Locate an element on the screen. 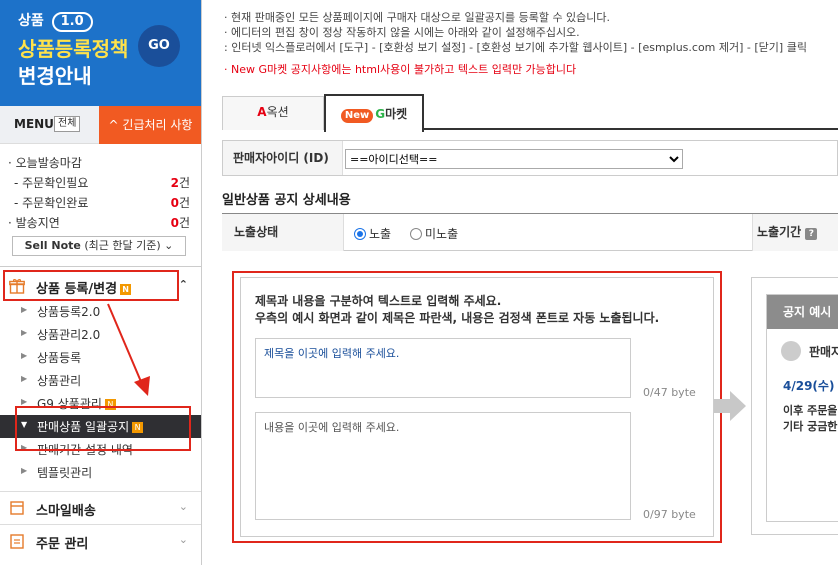  notice-preview: 공지 예시 판매자 4/29(수) . 이후 주문을 기타 궁금한 is located at coordinates (794, 406).